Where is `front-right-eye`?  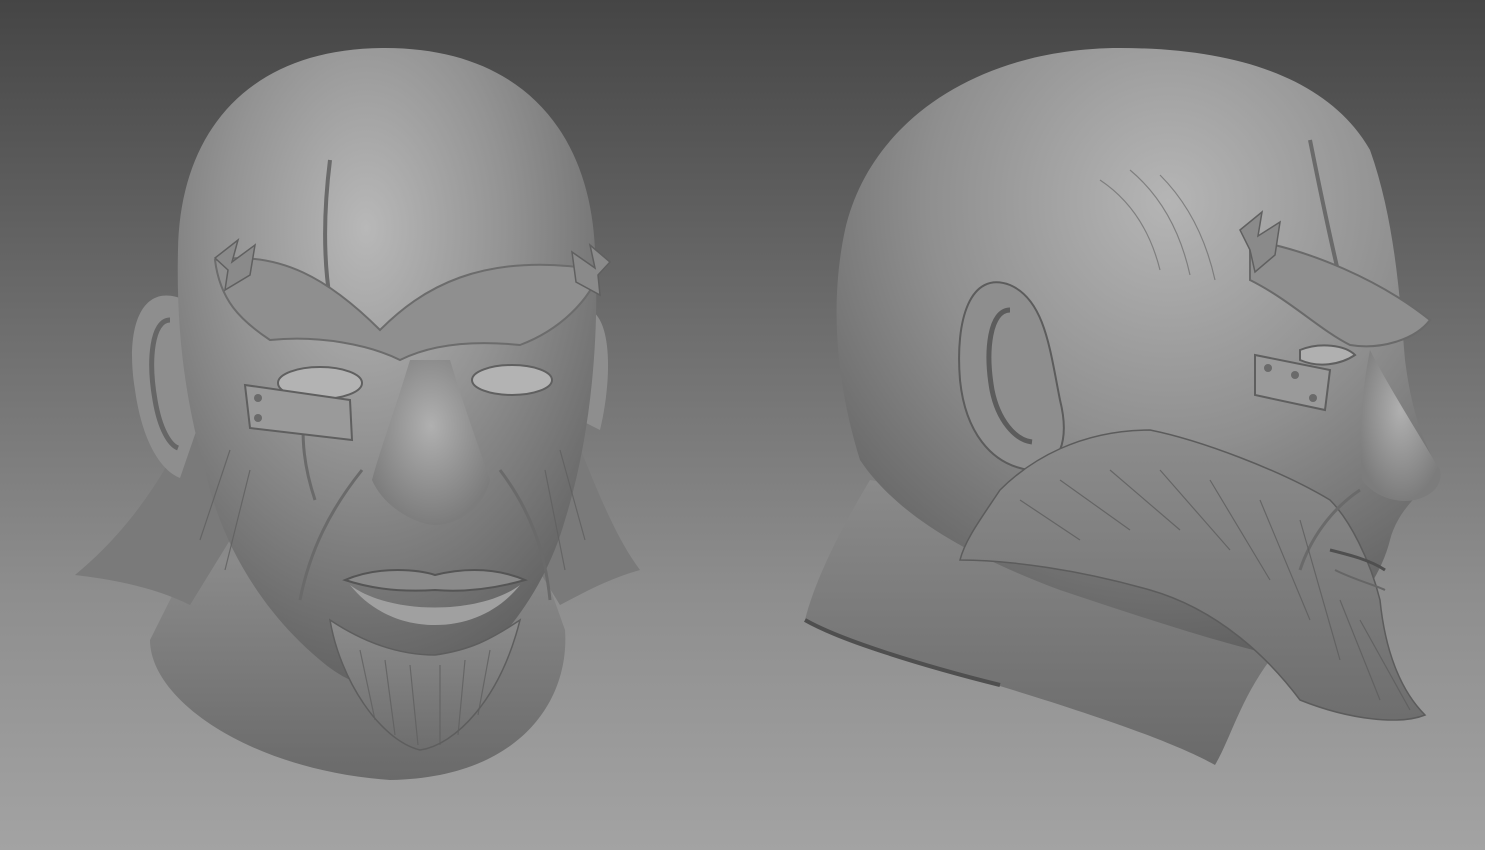
front-right-eye is located at coordinates (512, 380).